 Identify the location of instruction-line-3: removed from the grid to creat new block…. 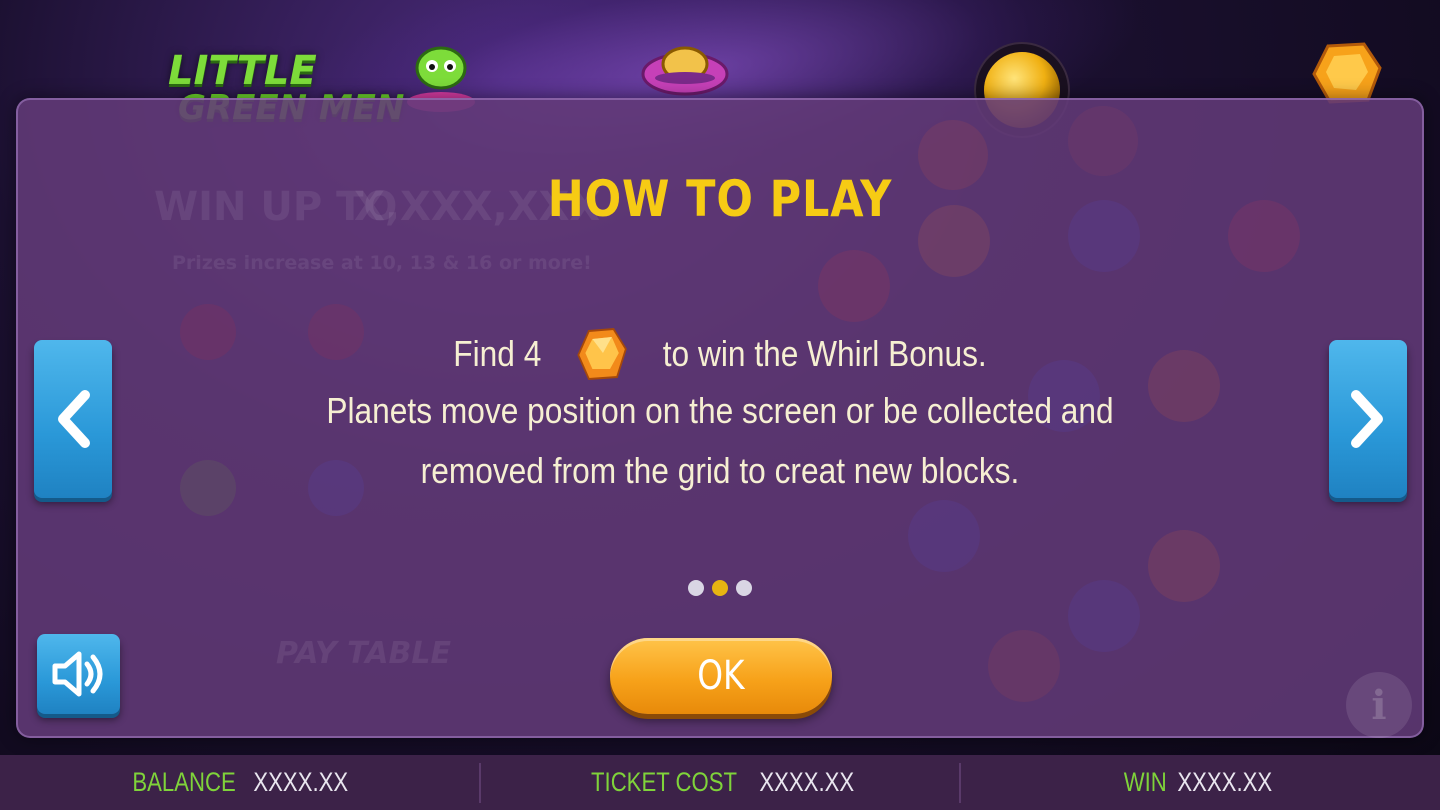
(720, 470).